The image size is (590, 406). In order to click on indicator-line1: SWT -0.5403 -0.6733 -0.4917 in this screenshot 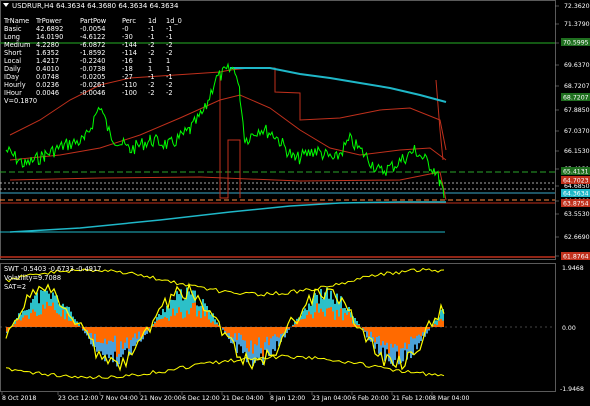, I will do `click(52, 269)`.